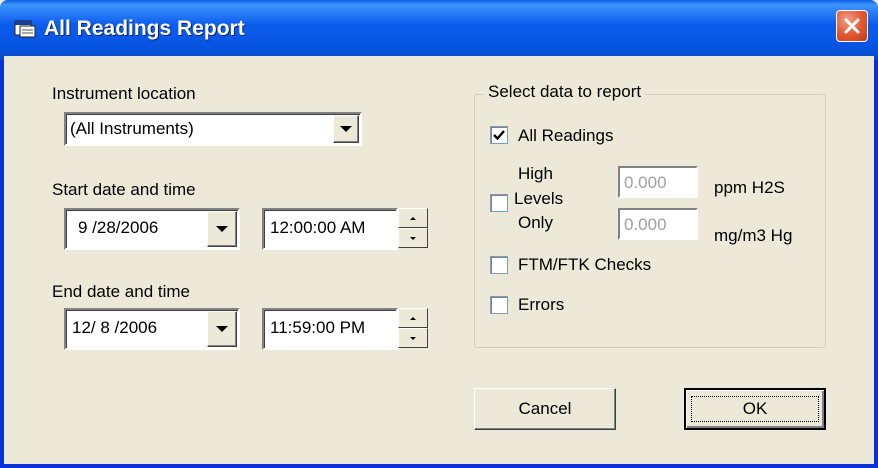 The width and height of the screenshot is (878, 468). I want to click on instrument-location-value: (All Instruments), so click(132, 128).